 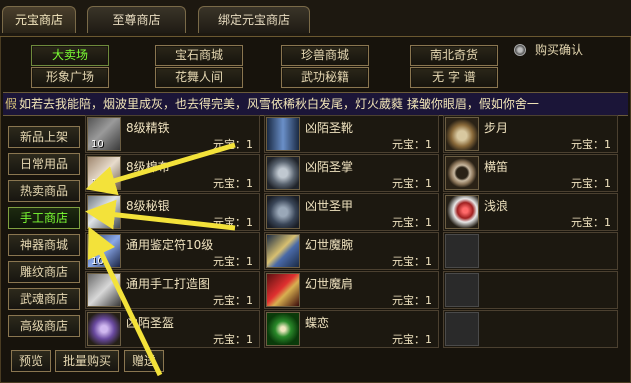 What do you see at coordinates (254, 19) in the screenshot?
I see `tab-bound-yuanbao-shop: 绑定元宝商店` at bounding box center [254, 19].